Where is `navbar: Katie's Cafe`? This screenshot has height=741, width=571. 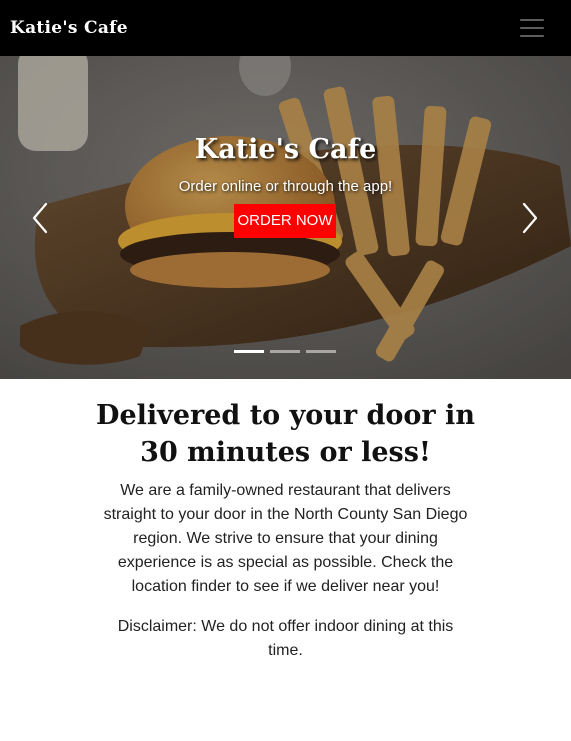 navbar: Katie's Cafe is located at coordinates (285, 28).